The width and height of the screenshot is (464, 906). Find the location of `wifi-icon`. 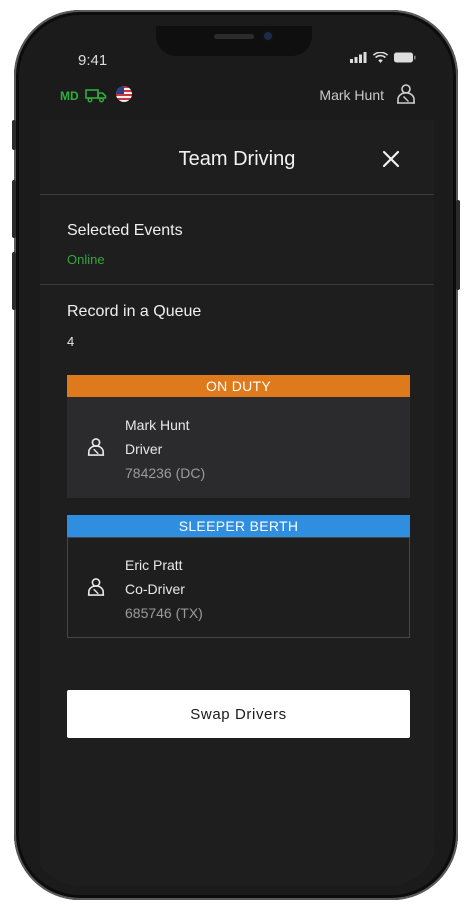

wifi-icon is located at coordinates (380, 57).